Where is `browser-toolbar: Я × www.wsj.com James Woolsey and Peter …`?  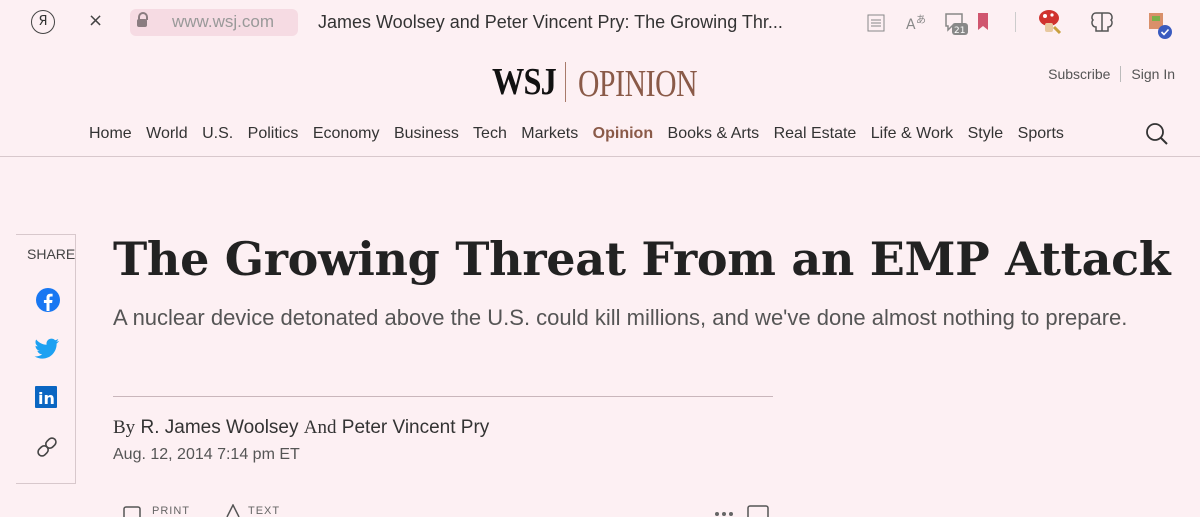
browser-toolbar: Я × www.wsj.com James Woolsey and Peter … is located at coordinates (600, 23).